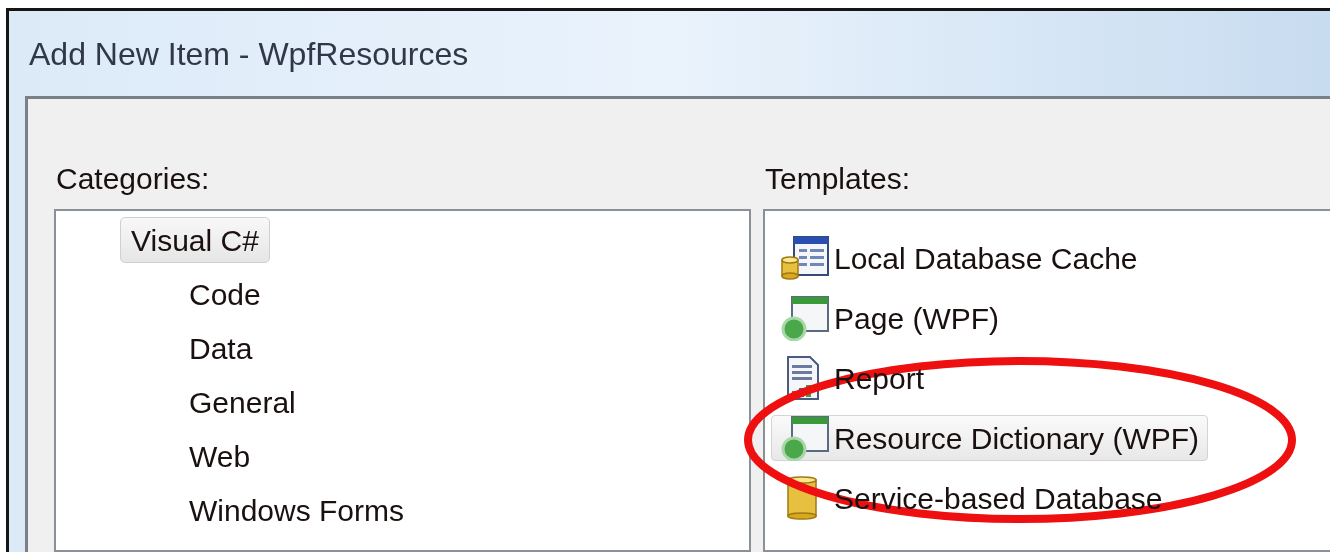  I want to click on template-item: Local Database Cache, so click(959, 258).